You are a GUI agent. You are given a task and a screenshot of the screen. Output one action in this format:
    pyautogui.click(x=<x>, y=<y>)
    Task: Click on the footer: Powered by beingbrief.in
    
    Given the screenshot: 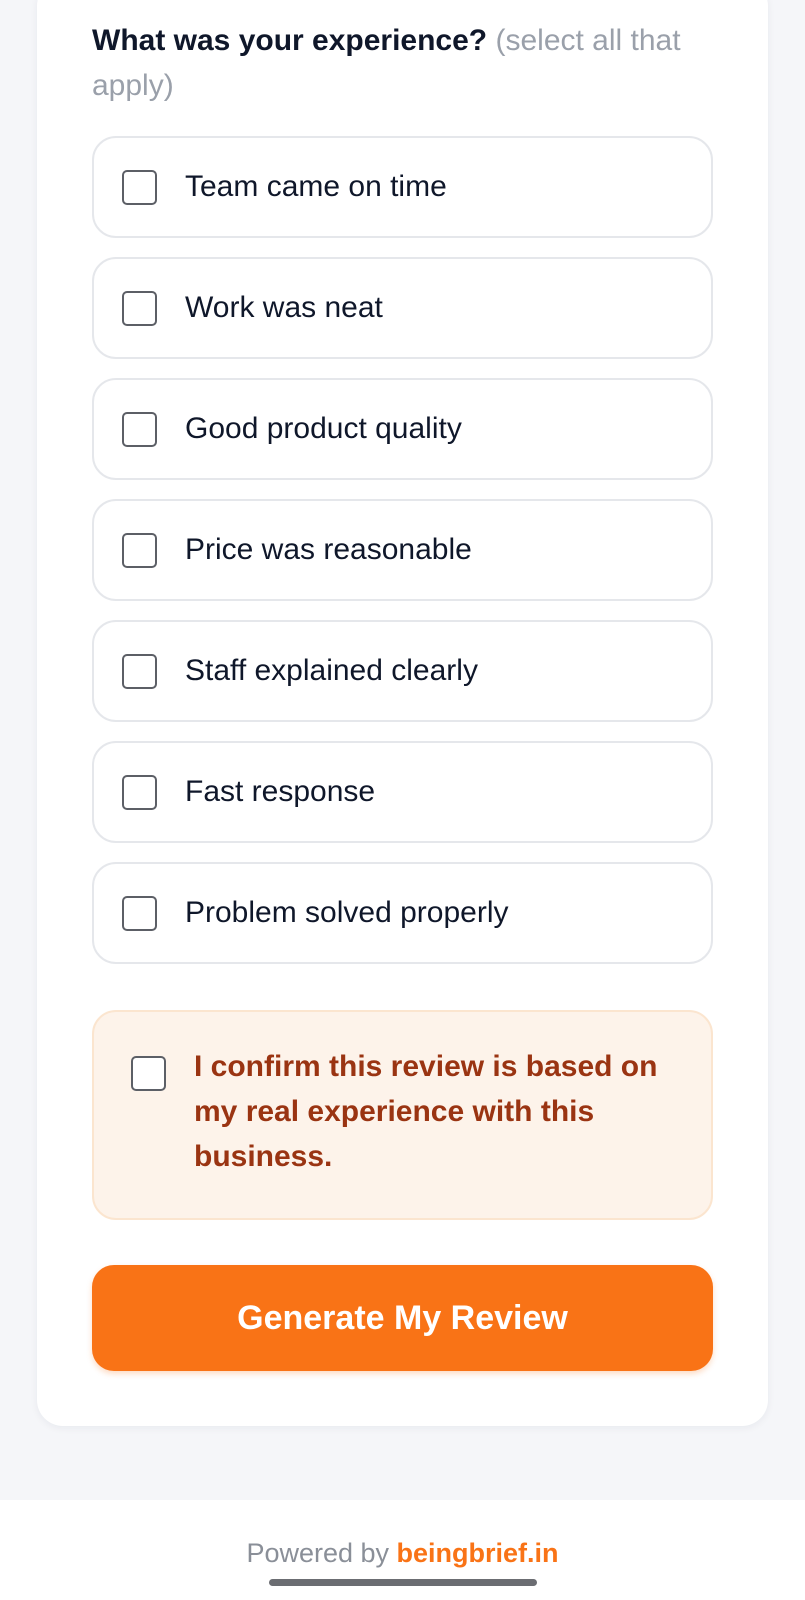 What is the action you would take?
    pyautogui.click(x=402, y=1550)
    